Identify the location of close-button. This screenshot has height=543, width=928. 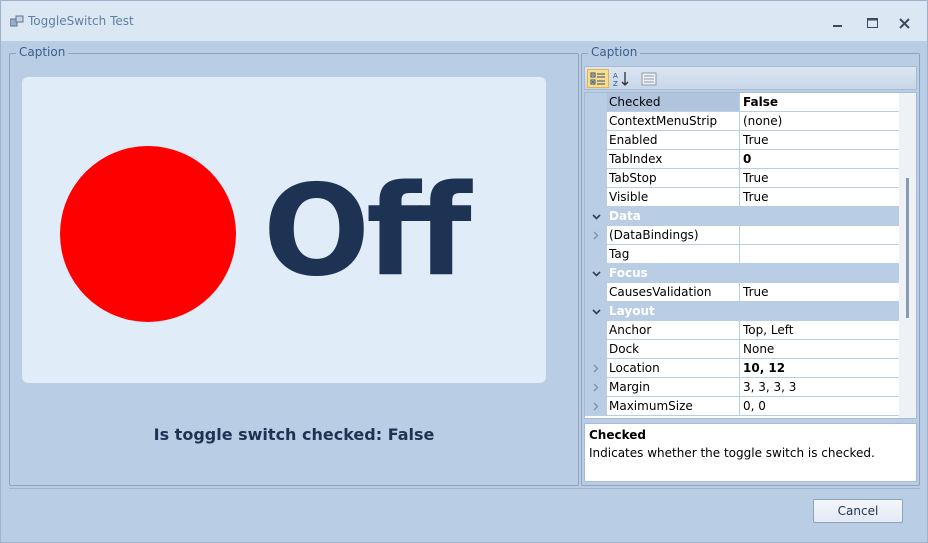
(904, 23).